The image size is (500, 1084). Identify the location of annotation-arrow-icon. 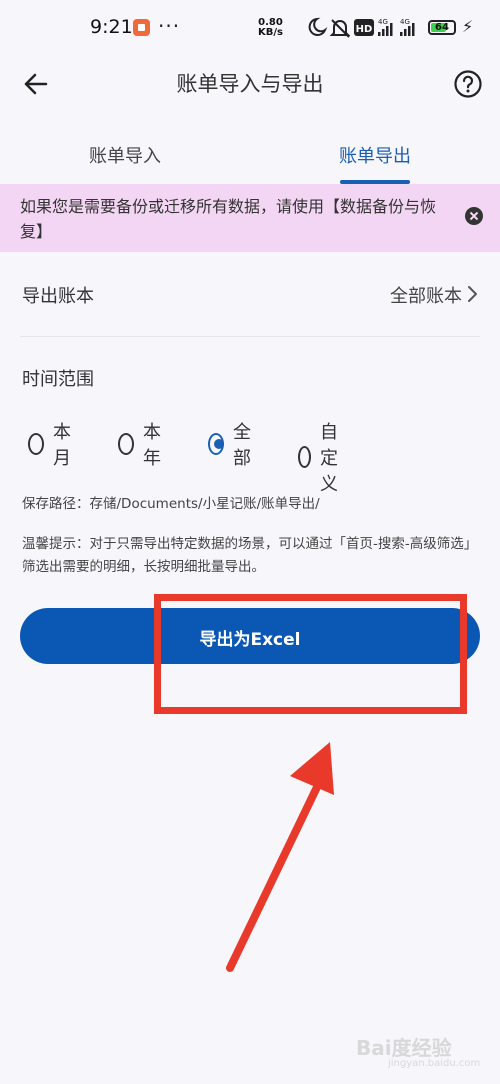
(280, 857).